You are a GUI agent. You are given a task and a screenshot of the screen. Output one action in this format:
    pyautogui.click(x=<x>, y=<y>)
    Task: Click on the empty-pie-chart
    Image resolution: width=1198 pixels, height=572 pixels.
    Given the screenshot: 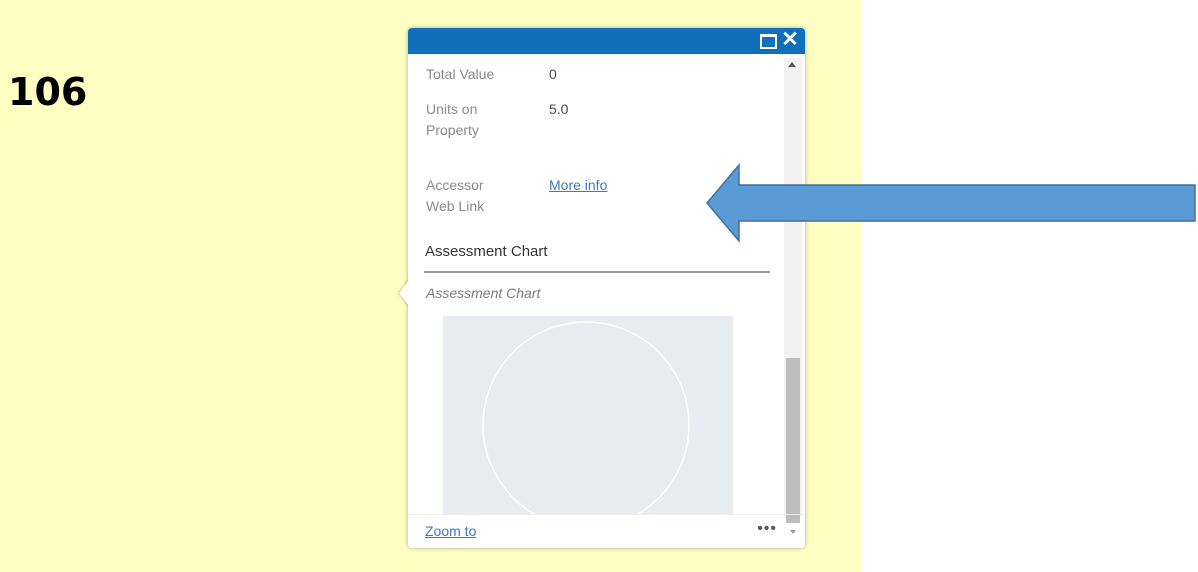 What is the action you would take?
    pyautogui.click(x=586, y=417)
    